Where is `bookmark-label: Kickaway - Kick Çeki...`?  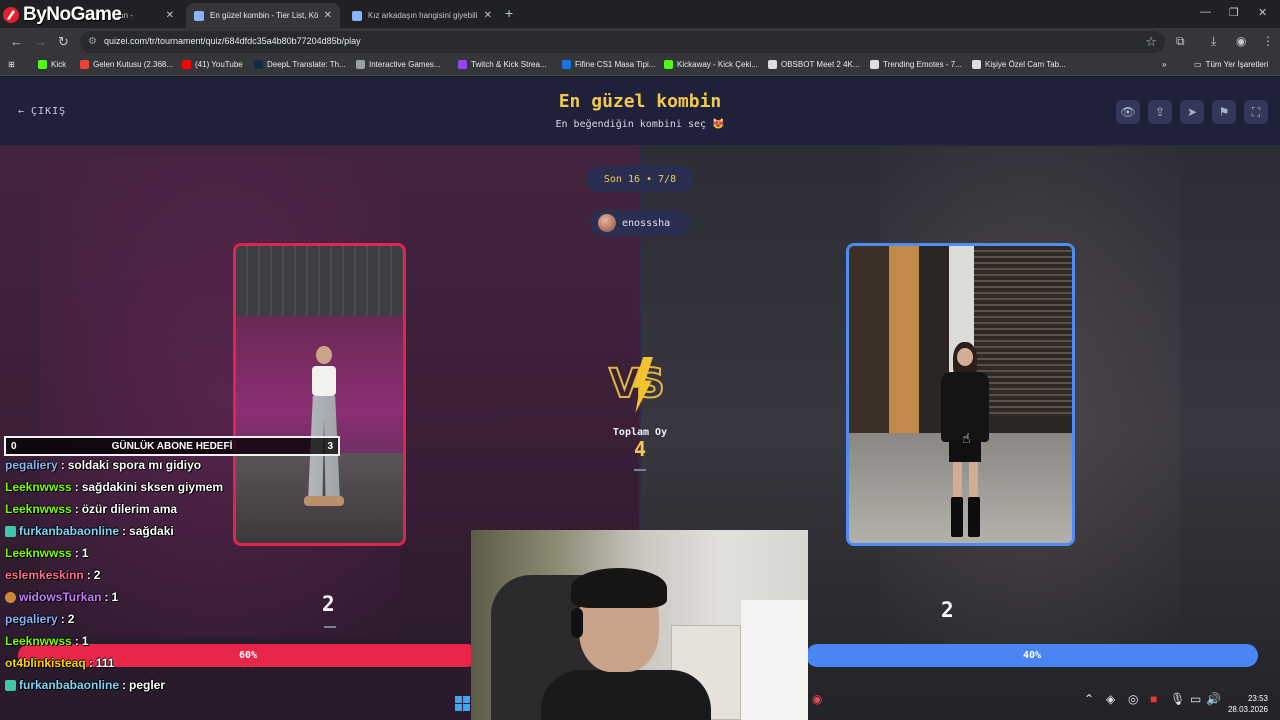 bookmark-label: Kickaway - Kick Çeki... is located at coordinates (717, 64).